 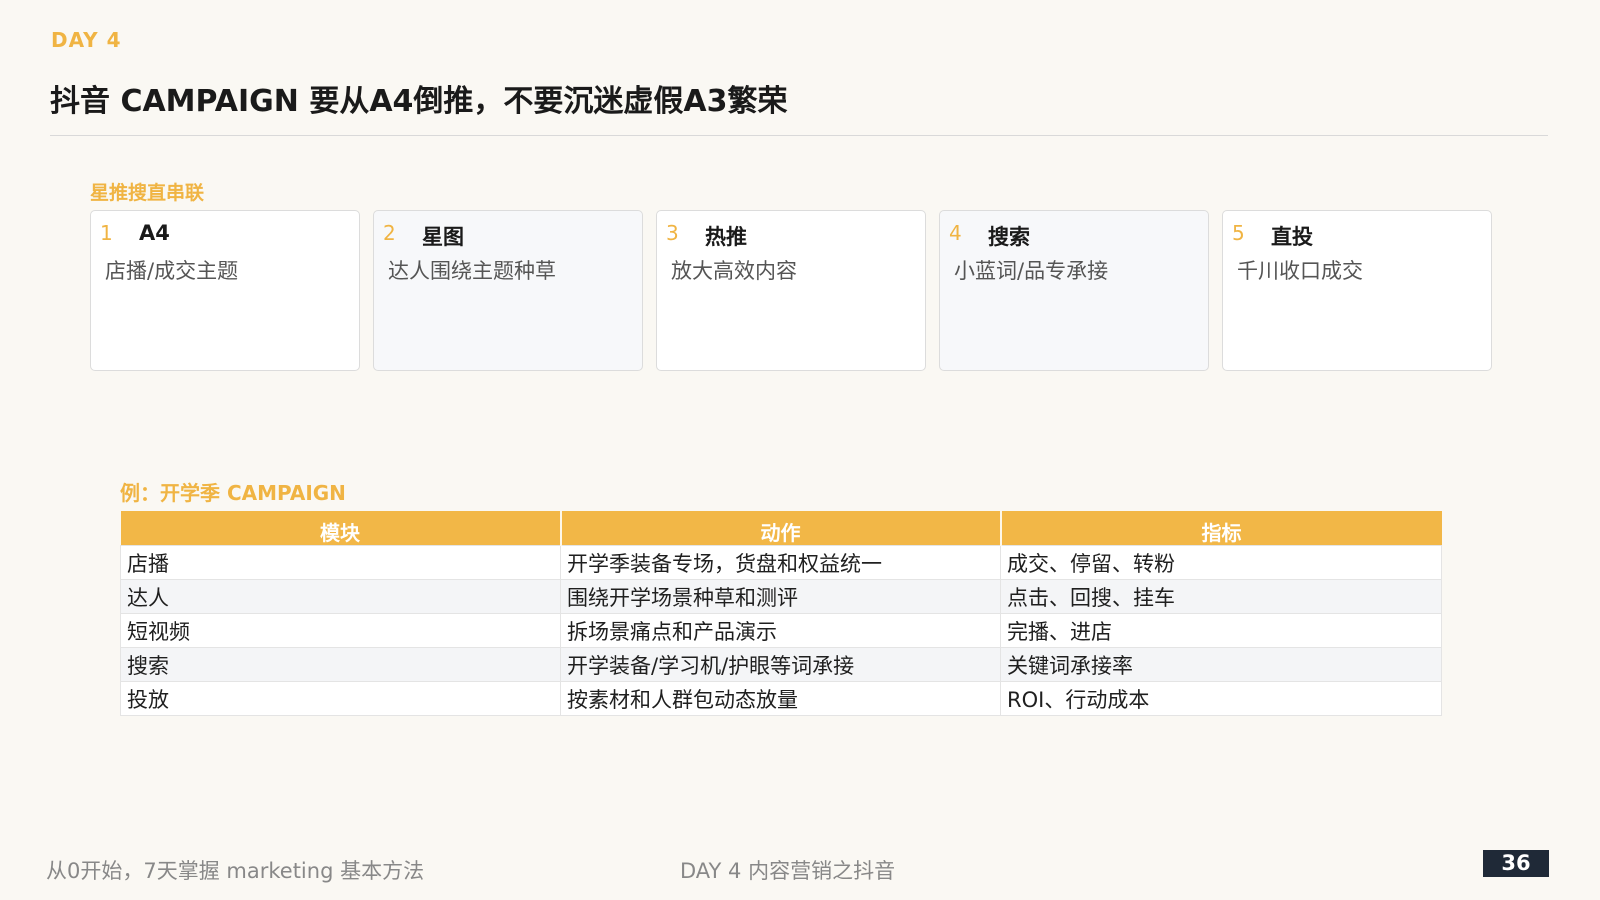 I want to click on table-cell-module: 达人, so click(x=340, y=596).